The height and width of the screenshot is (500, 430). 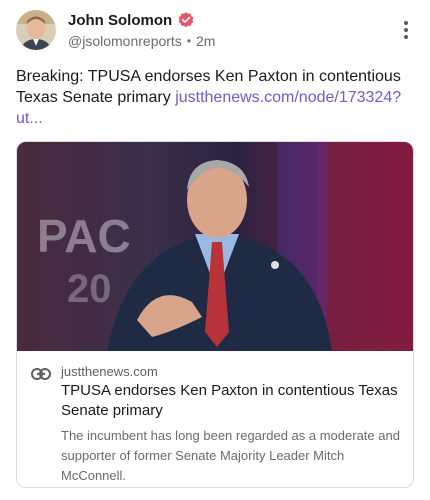 I want to click on name-line: John Solomon, so click(x=131, y=20).